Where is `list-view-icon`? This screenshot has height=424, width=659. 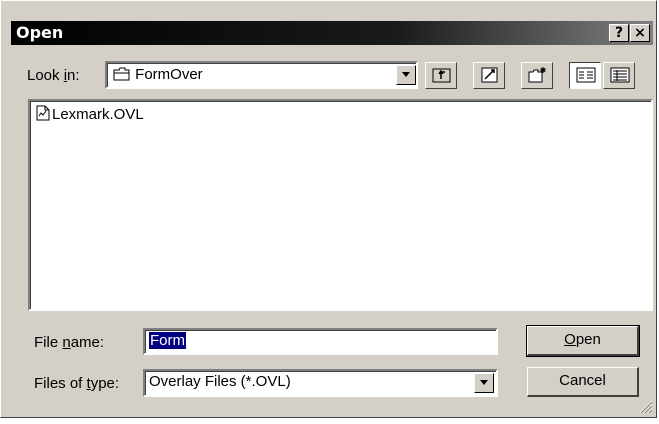 list-view-icon is located at coordinates (586, 75).